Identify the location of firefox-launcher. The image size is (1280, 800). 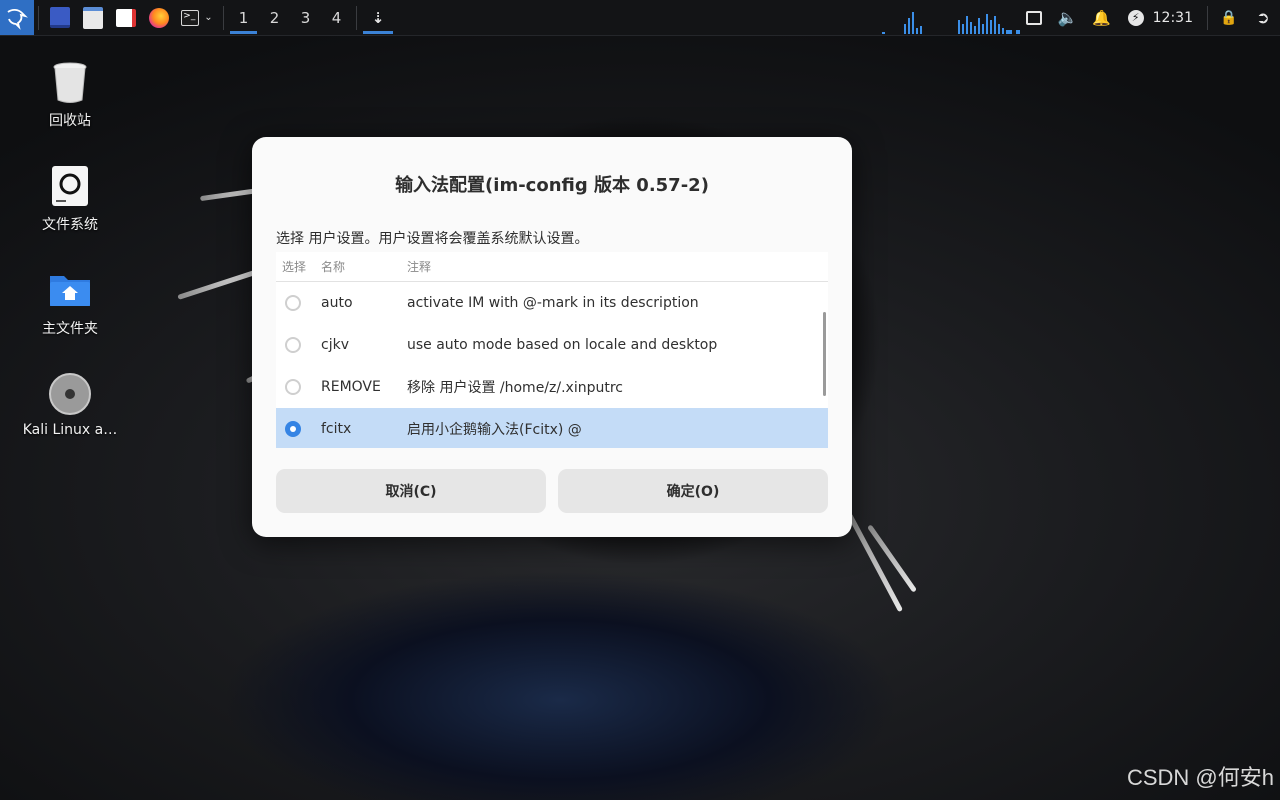
(158, 17).